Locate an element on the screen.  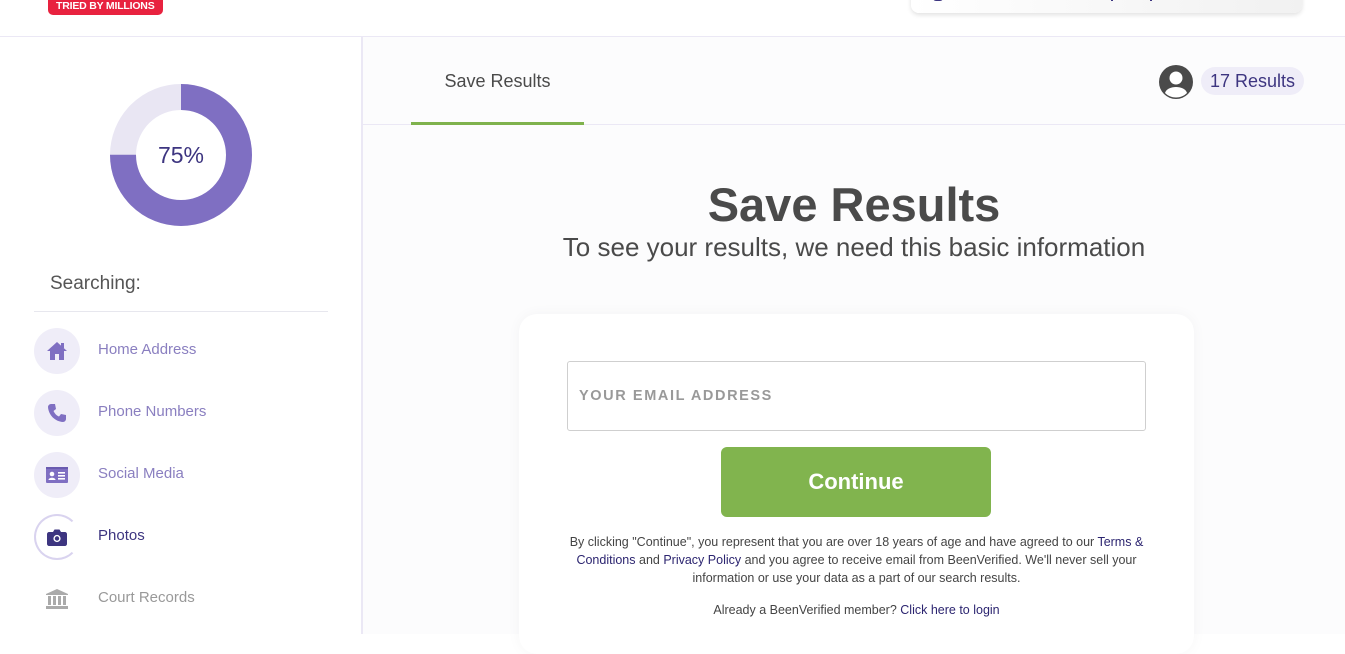
sidebar-item-label: Photos is located at coordinates (121, 535).